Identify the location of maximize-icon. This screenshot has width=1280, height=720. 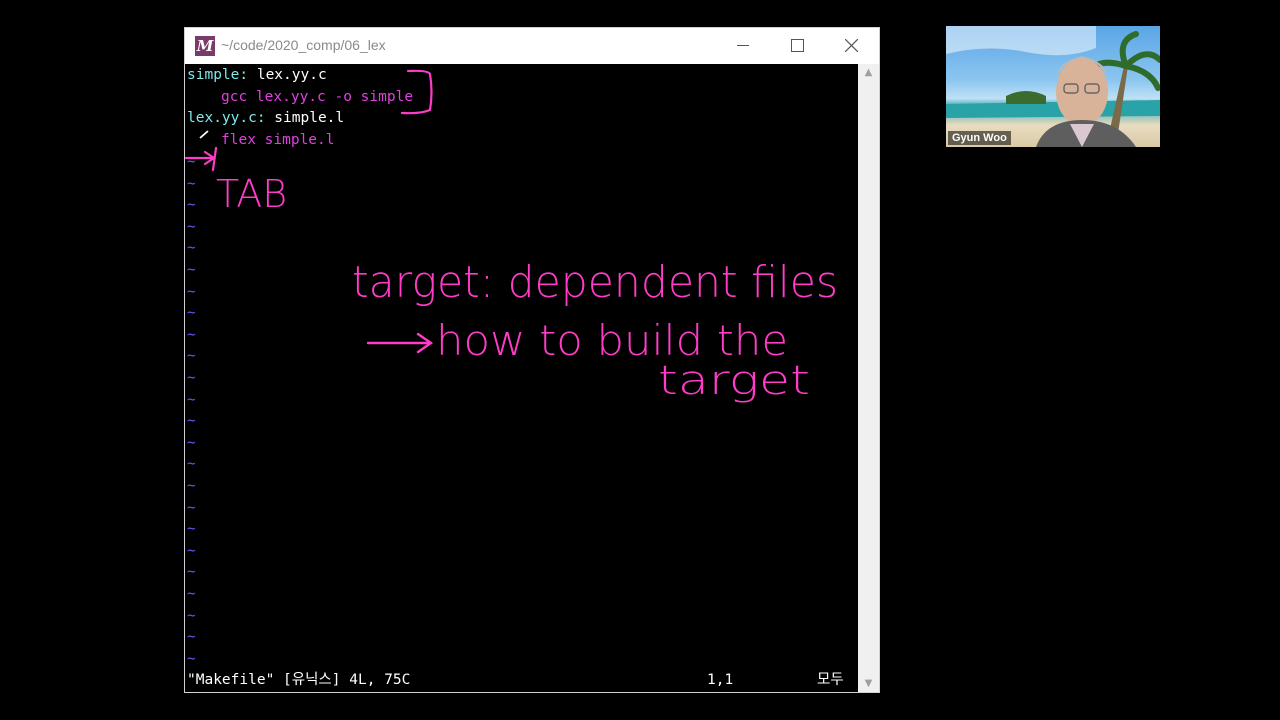
(797, 45).